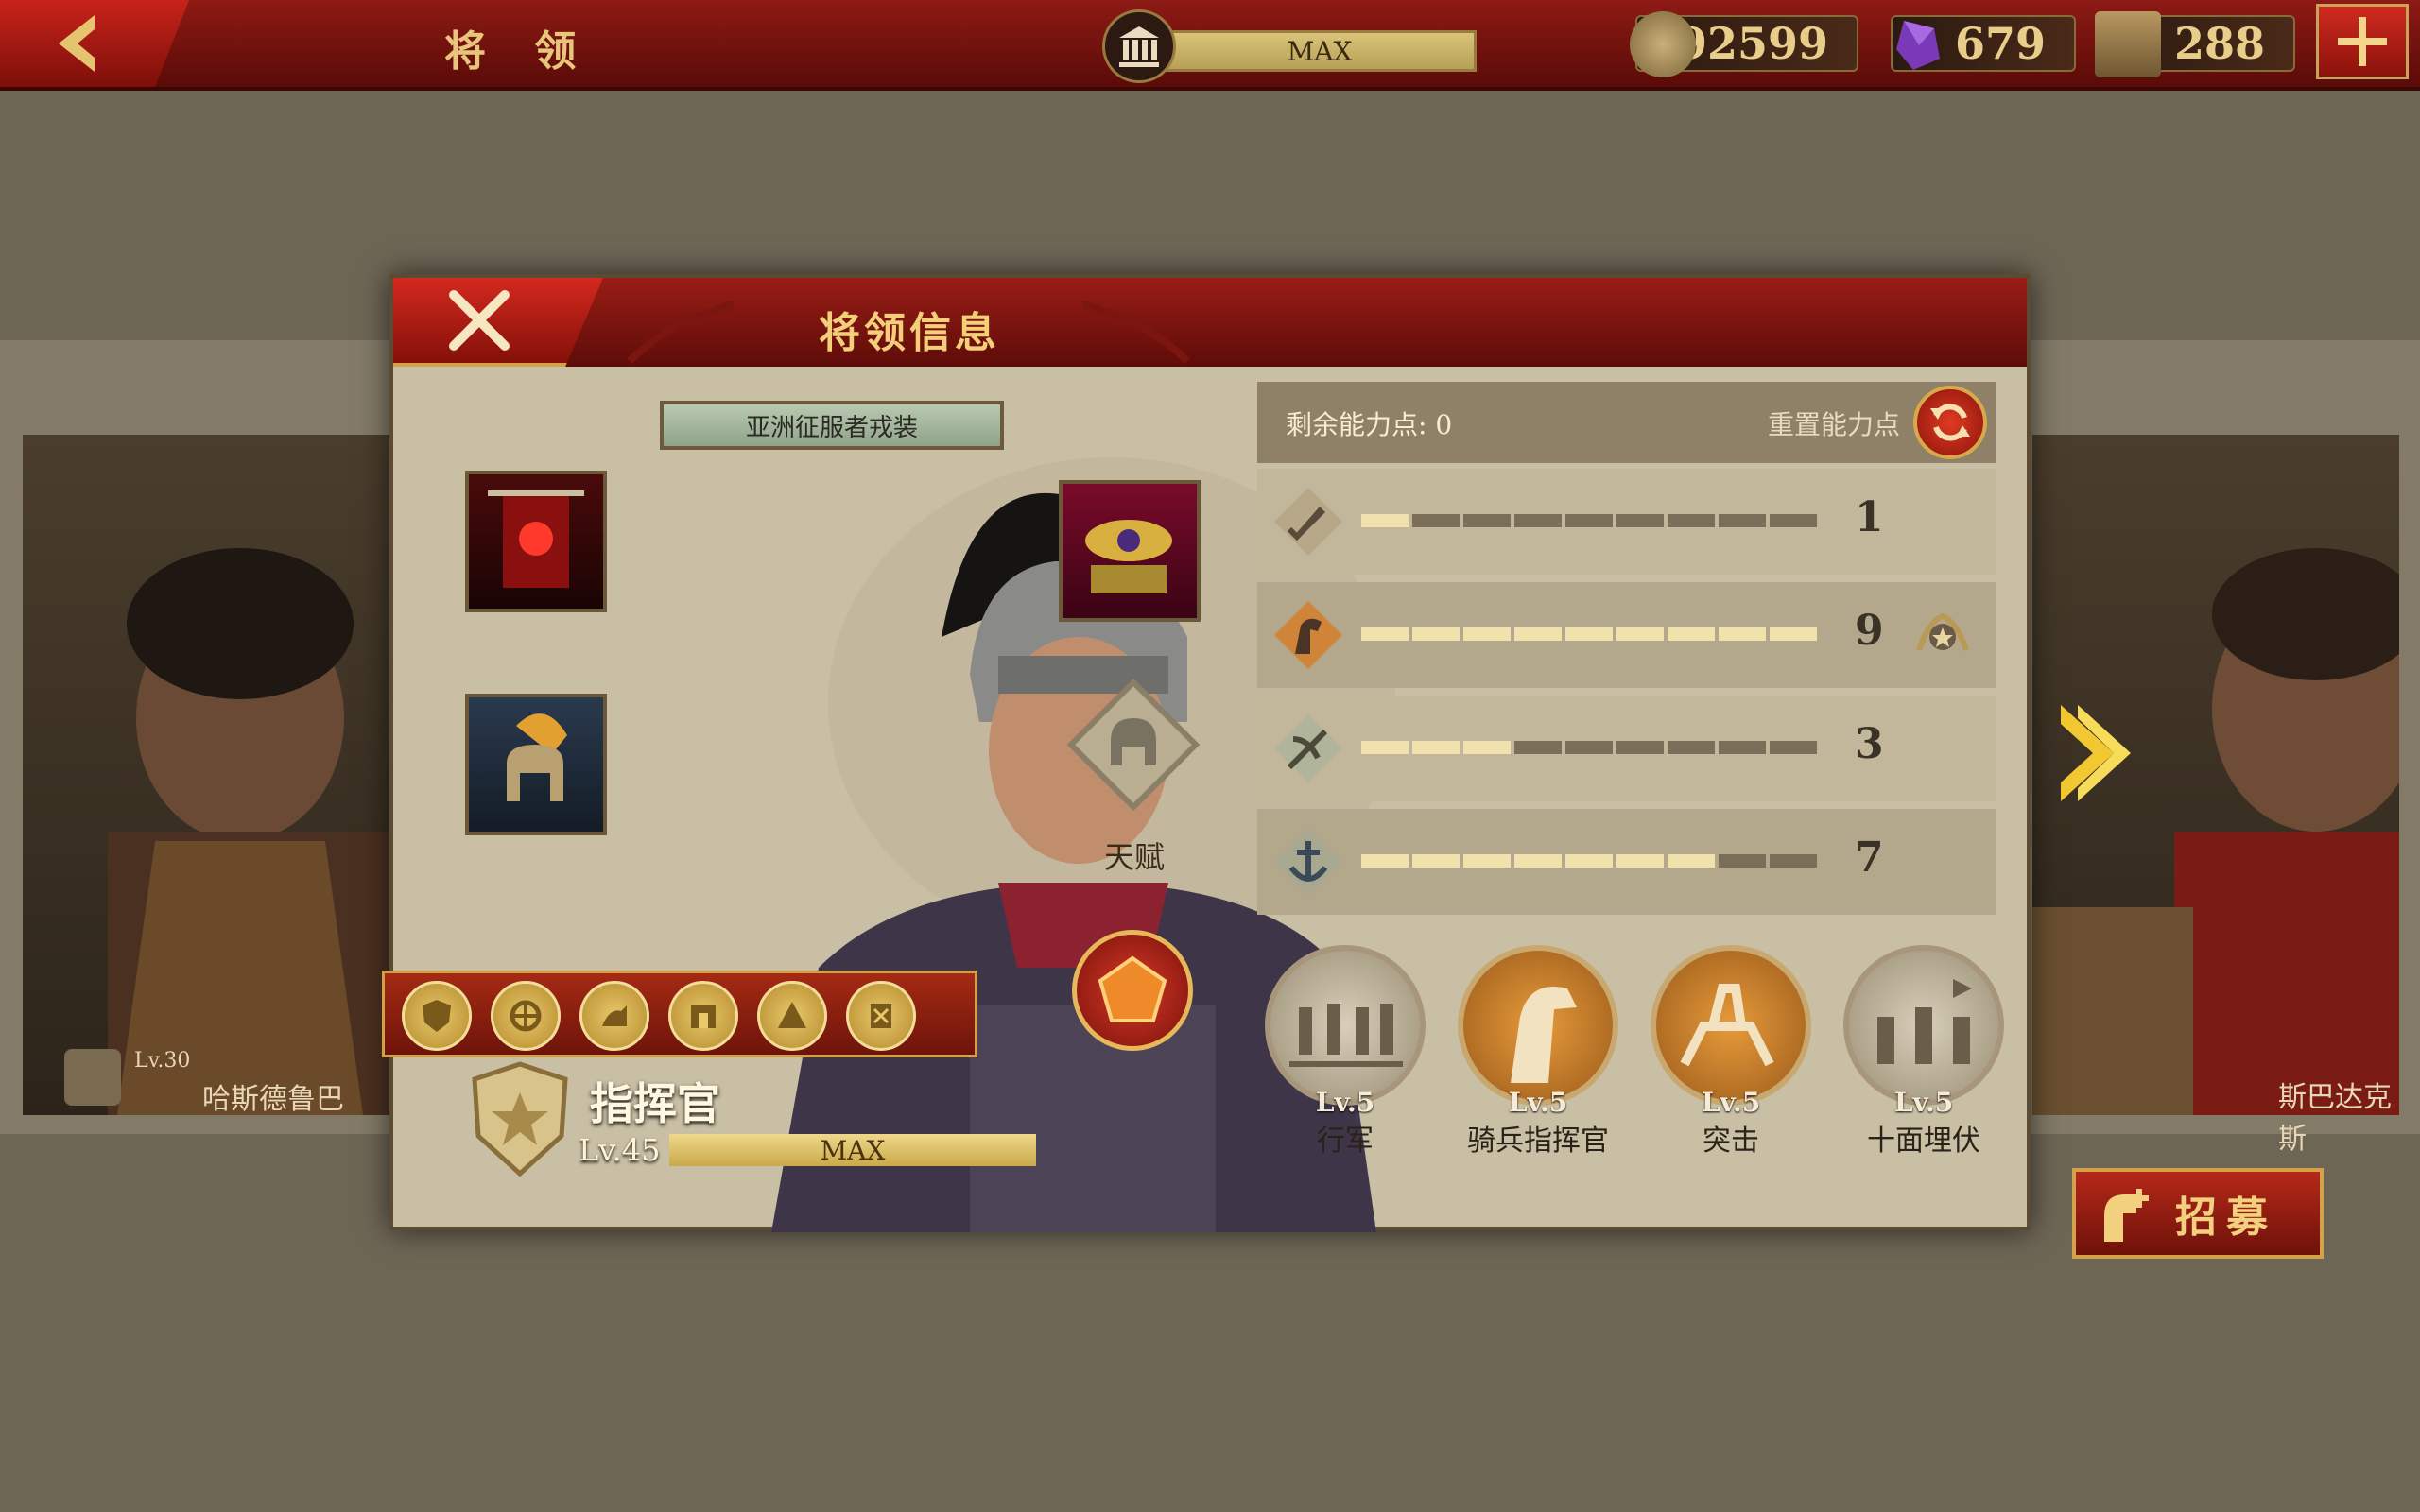 This screenshot has height=1512, width=2420. I want to click on crossbow-icon, so click(1308, 748).